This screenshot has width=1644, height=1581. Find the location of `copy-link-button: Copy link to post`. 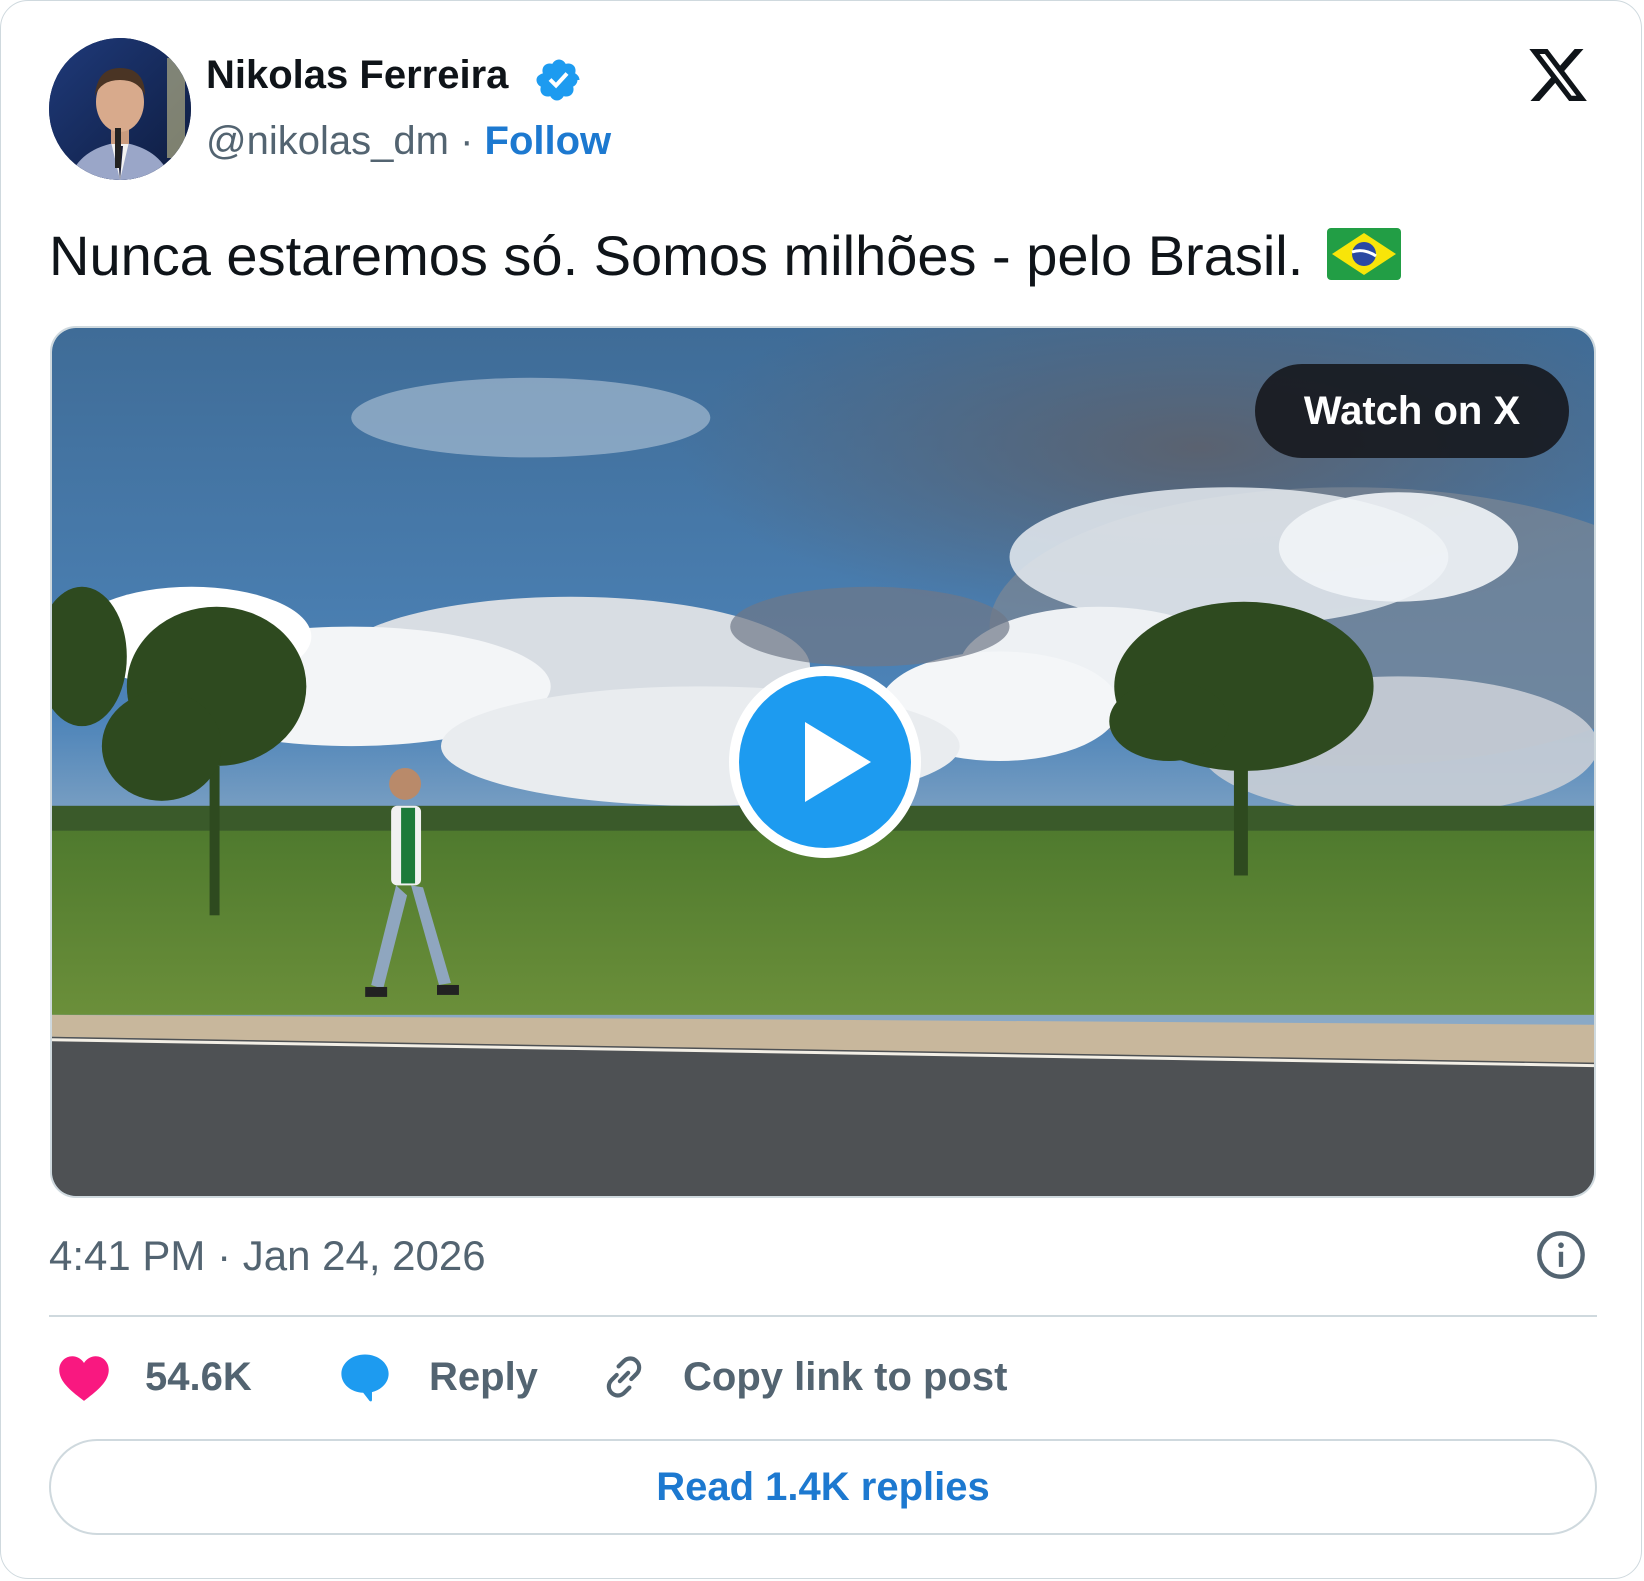

copy-link-button: Copy link to post is located at coordinates (803, 1377).